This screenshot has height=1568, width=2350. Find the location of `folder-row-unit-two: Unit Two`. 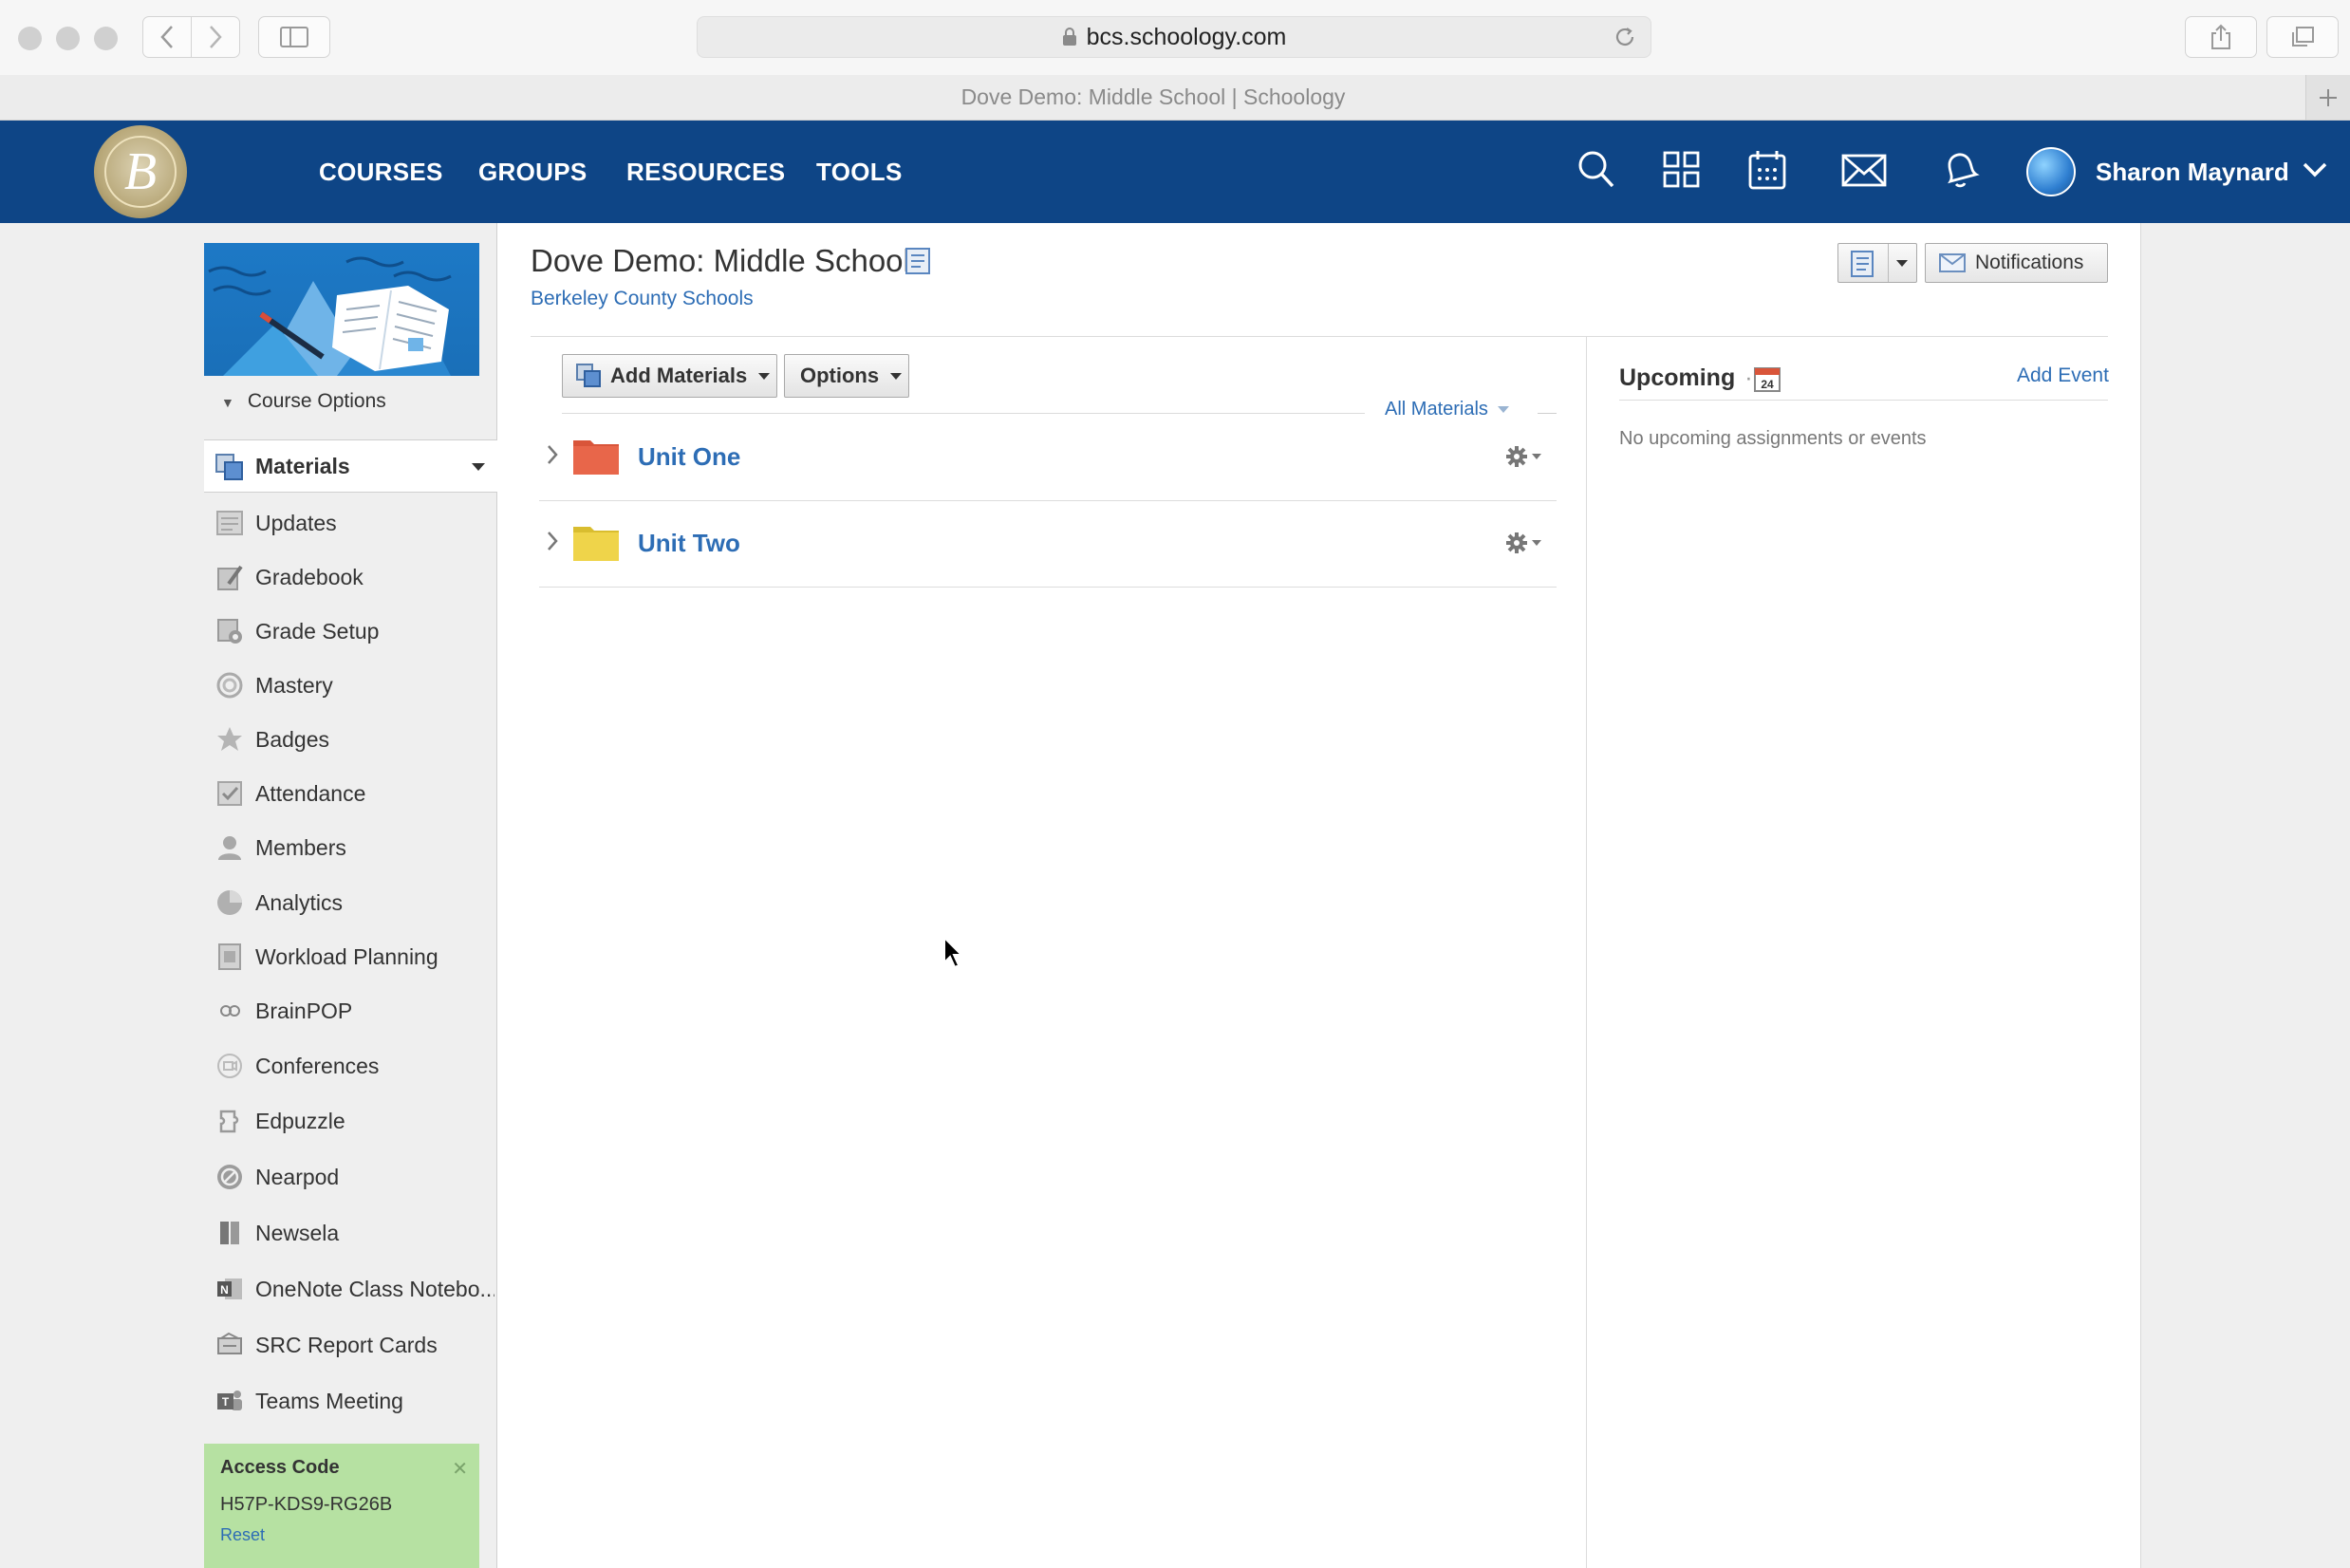

folder-row-unit-two: Unit Two is located at coordinates (1048, 544).